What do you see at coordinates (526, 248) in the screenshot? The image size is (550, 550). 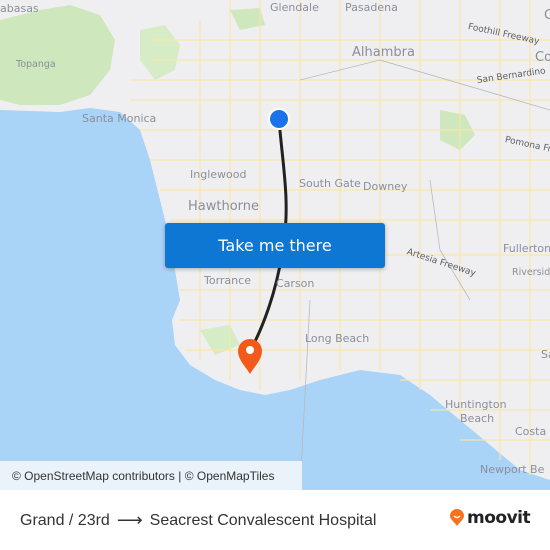 I see `place-label: Fullerton` at bounding box center [526, 248].